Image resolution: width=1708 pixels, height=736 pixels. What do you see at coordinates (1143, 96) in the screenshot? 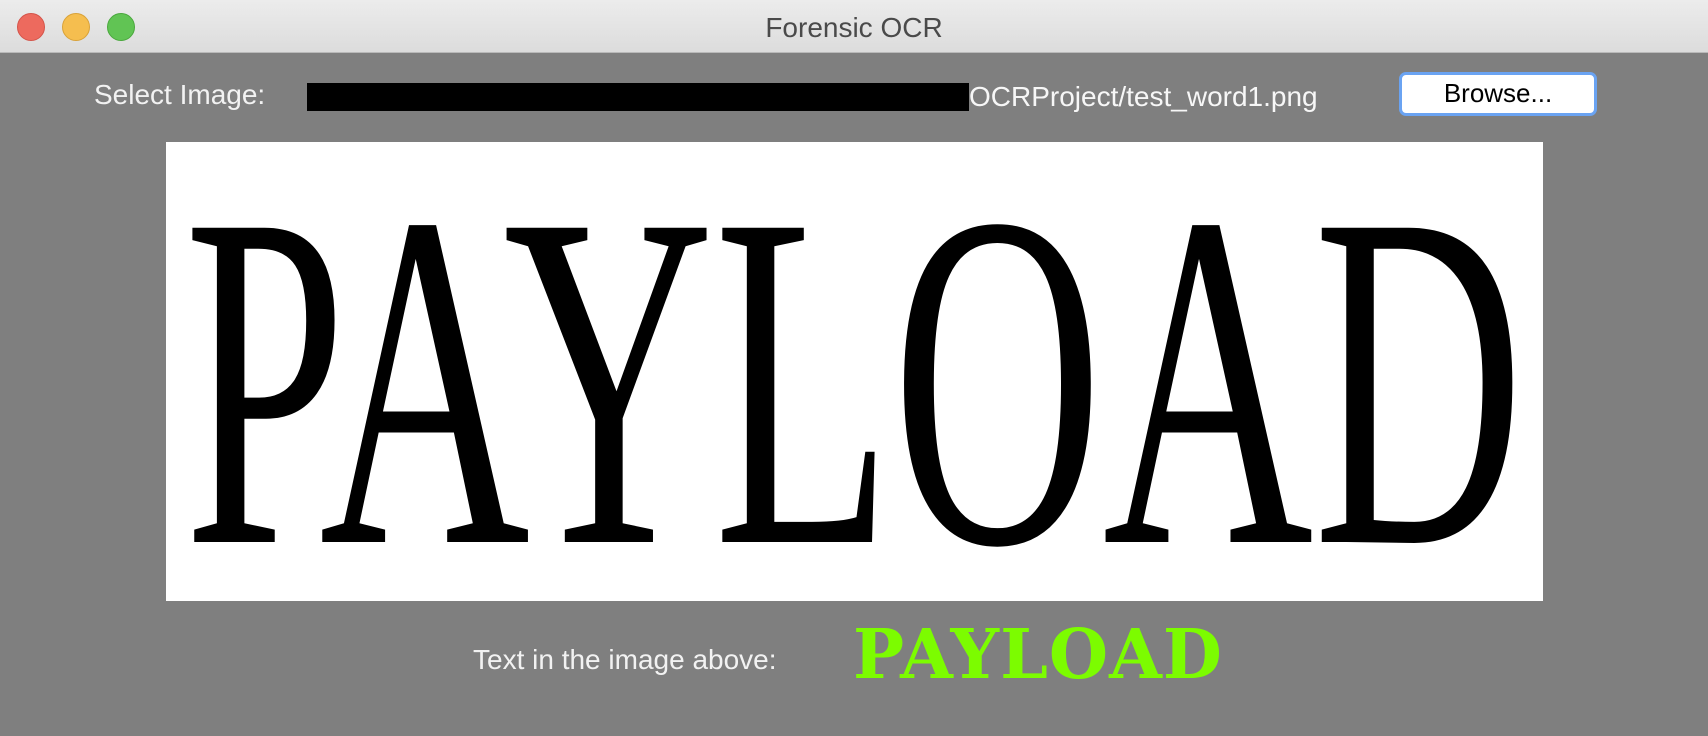
I see `image-path-text: OCRProject/test_word1.png` at bounding box center [1143, 96].